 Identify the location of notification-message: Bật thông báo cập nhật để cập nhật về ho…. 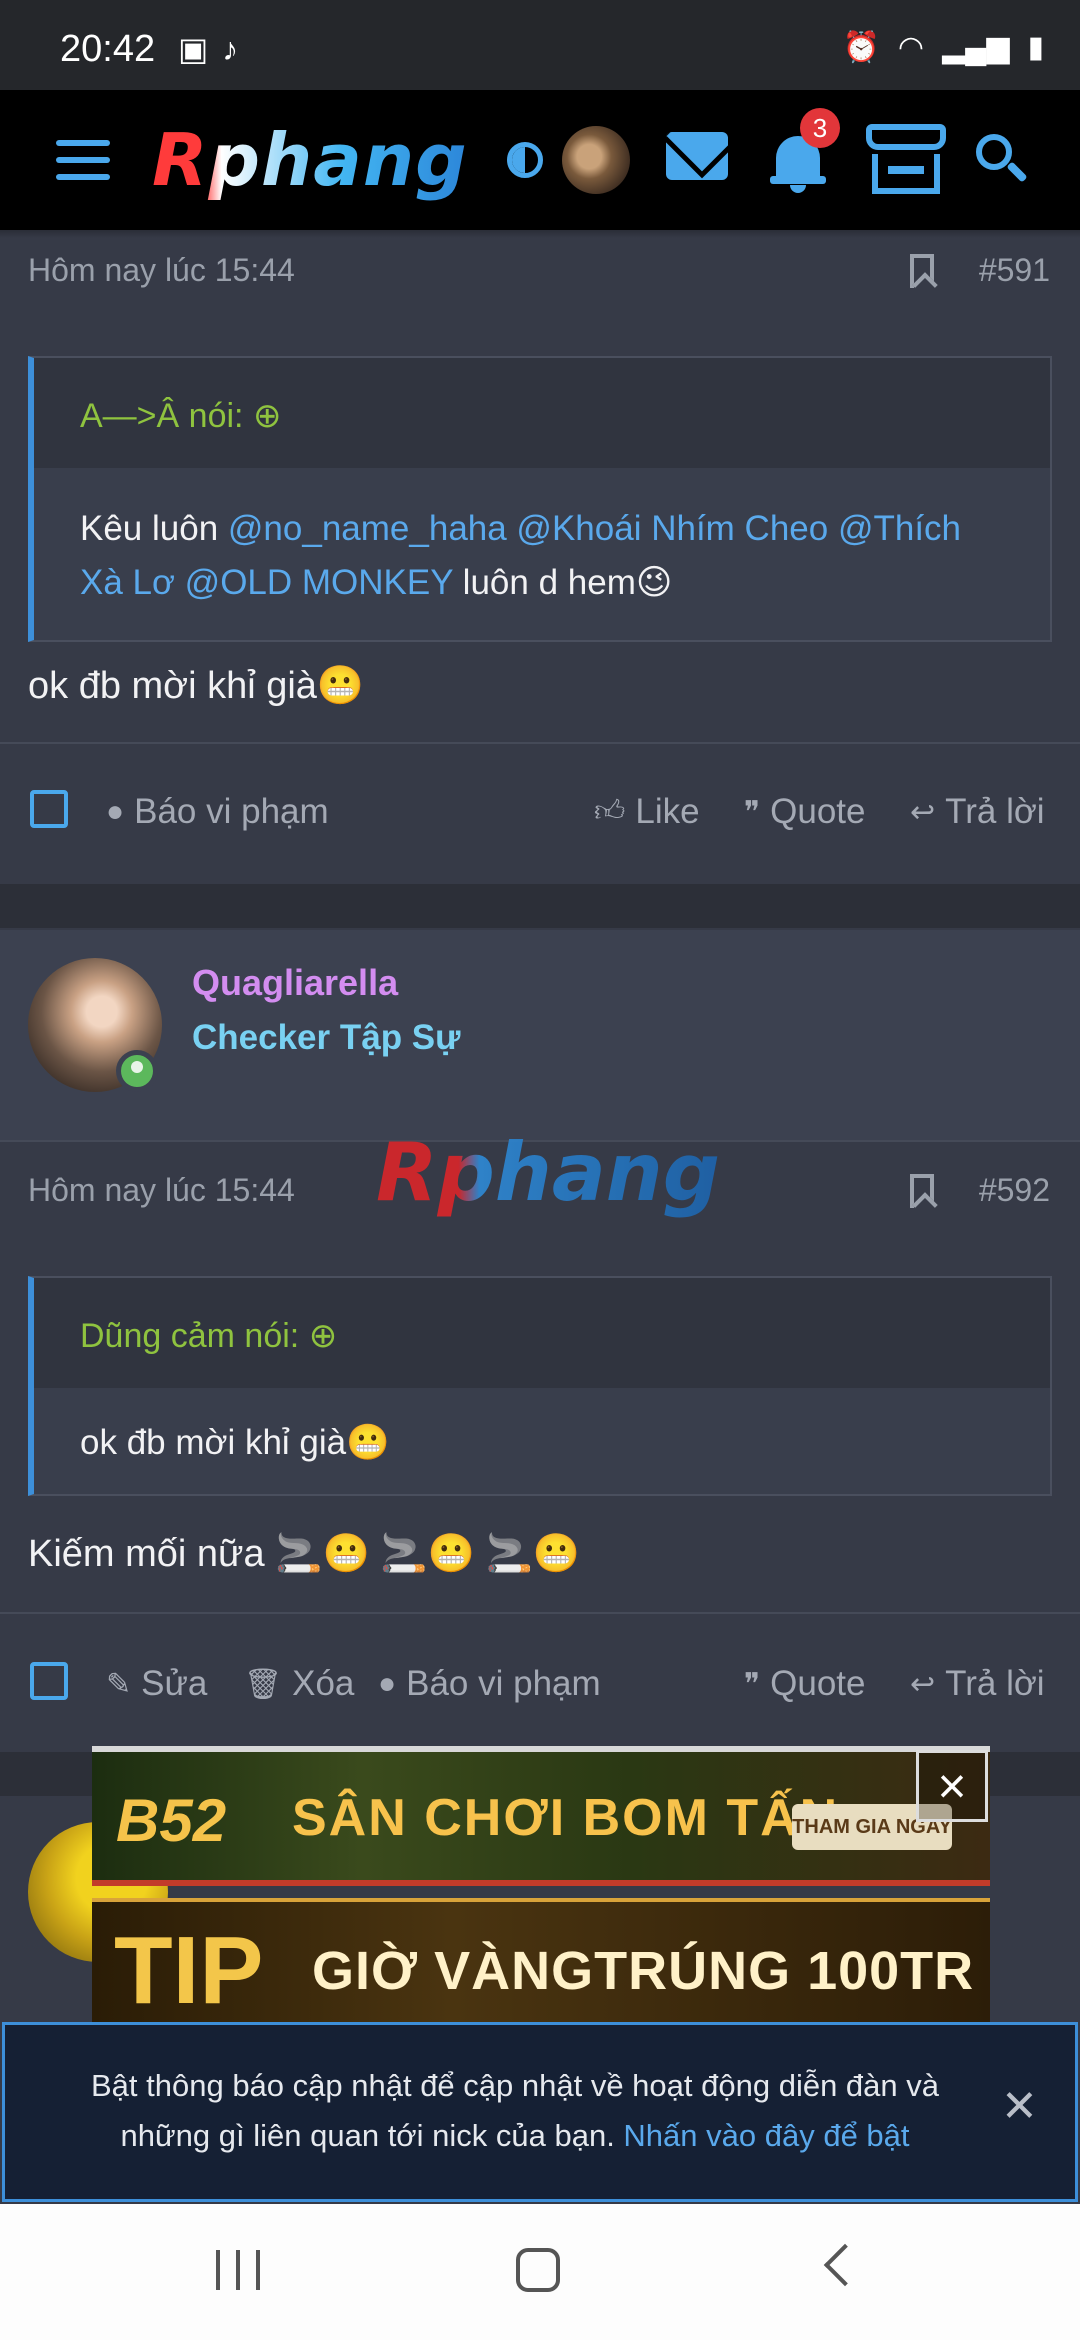
(515, 2110).